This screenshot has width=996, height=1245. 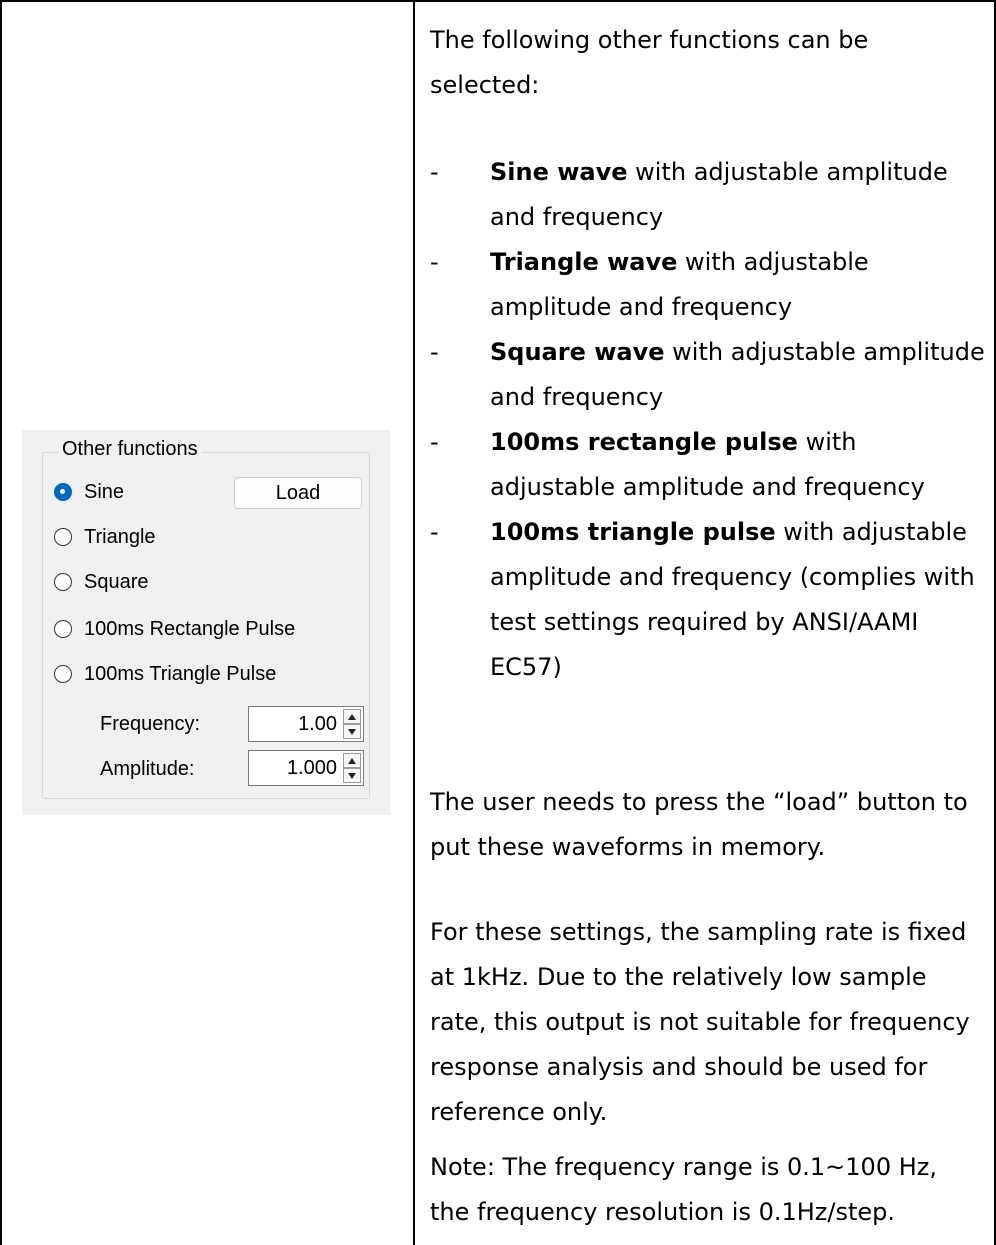 I want to click on frequency-spinbox: 1.00, so click(x=306, y=724).